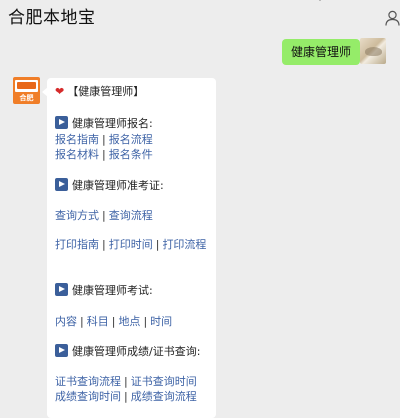  I want to click on heart-icon: ❤, so click(60, 91).